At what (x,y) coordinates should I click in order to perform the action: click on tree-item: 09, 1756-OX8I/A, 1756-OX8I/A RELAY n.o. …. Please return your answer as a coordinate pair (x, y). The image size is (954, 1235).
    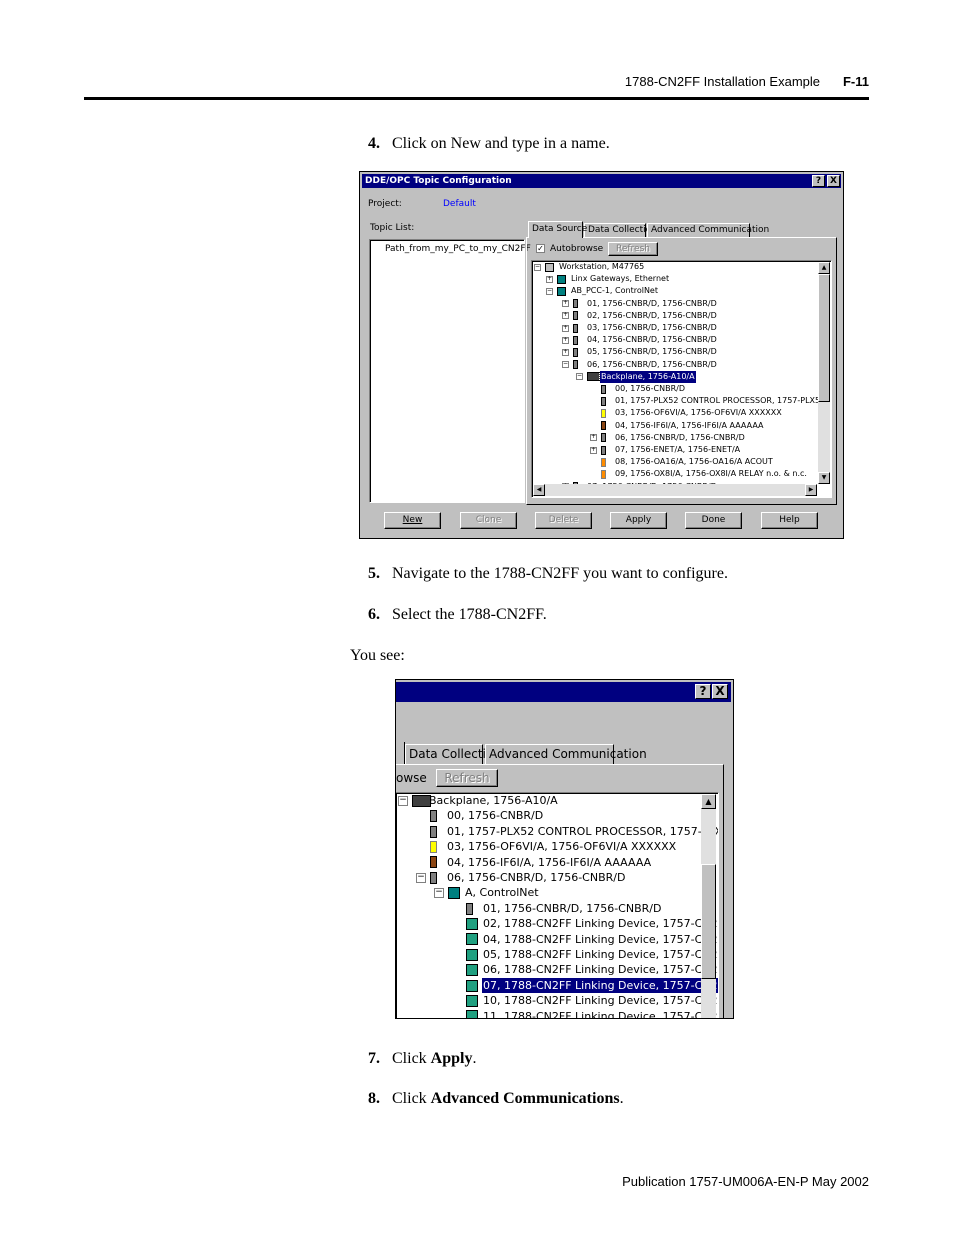
    Looking at the image, I should click on (711, 474).